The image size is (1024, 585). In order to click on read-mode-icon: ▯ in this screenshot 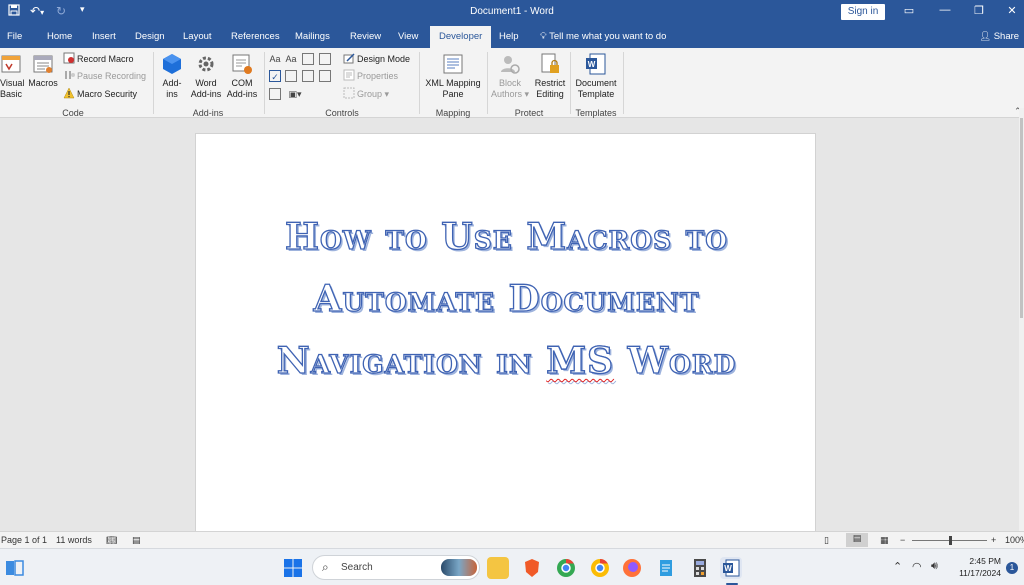, I will do `click(826, 540)`.